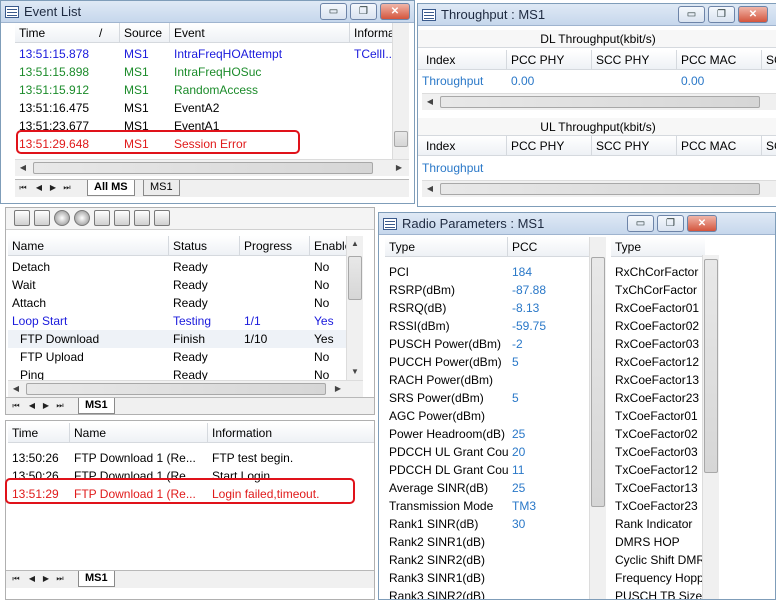 The height and width of the screenshot is (600, 776). I want to click on dl-col-scc-phy: SCC PHY, so click(634, 60).